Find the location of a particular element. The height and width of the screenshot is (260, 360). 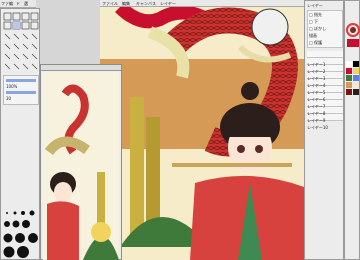

tool-panel: 100% 30 is located at coordinates (20, 134).